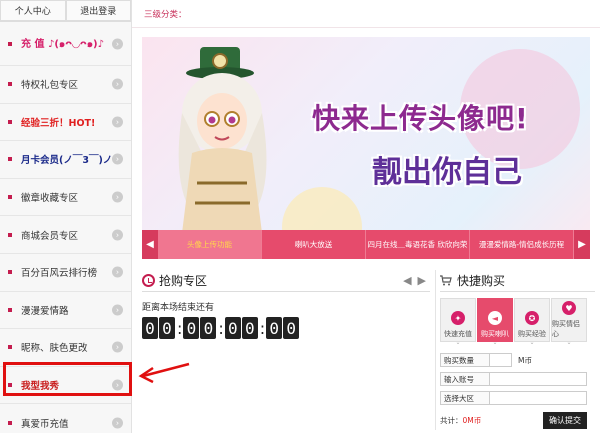 This screenshot has width=600, height=433. I want to click on banner-subheadline: 靓出你自己, so click(447, 172).